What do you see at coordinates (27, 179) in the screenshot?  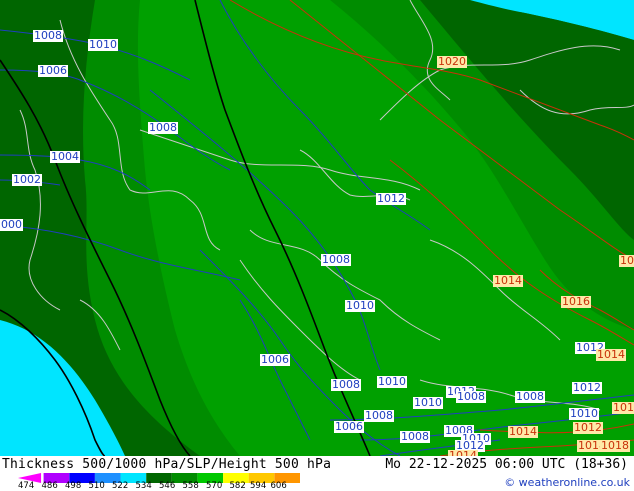 I see `isobar-label: 1002` at bounding box center [27, 179].